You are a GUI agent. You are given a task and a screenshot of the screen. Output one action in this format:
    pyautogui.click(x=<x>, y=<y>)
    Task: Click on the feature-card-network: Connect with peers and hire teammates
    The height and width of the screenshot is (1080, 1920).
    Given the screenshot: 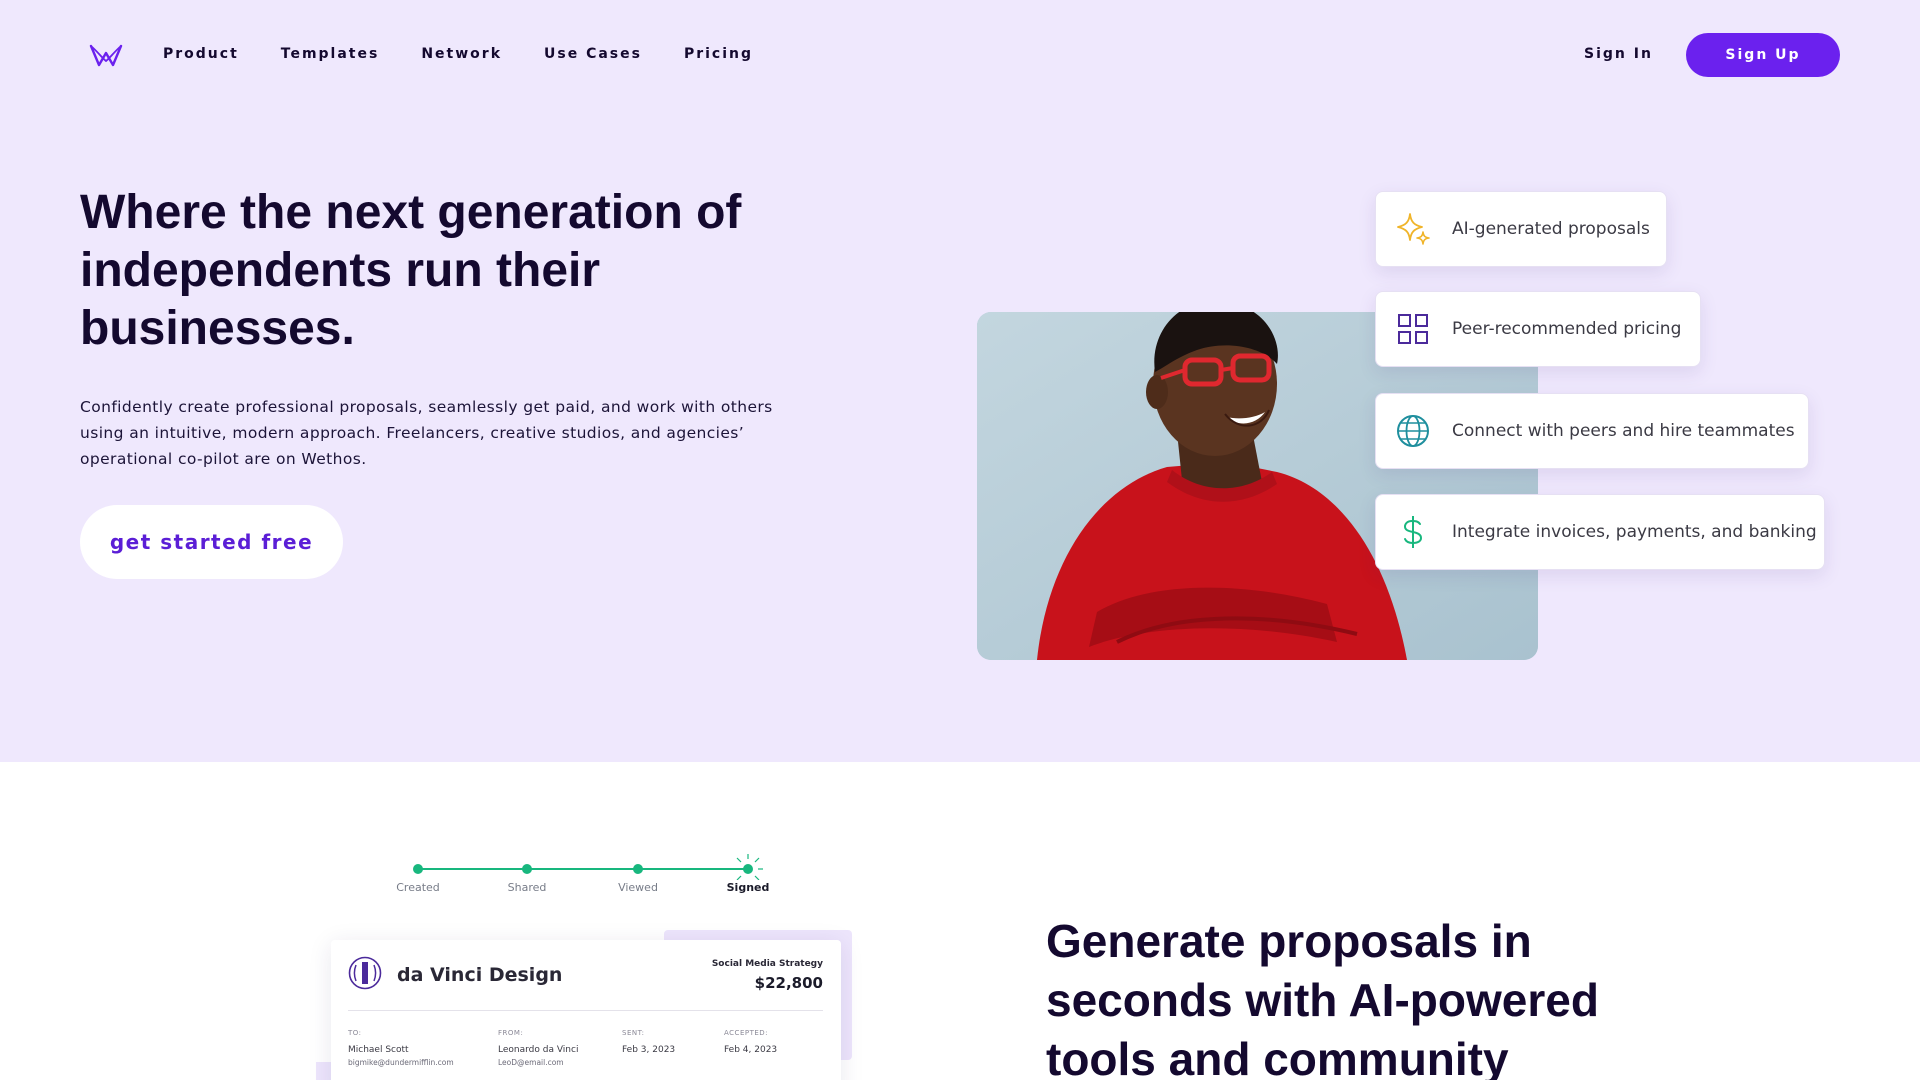 What is the action you would take?
    pyautogui.click(x=1592, y=431)
    